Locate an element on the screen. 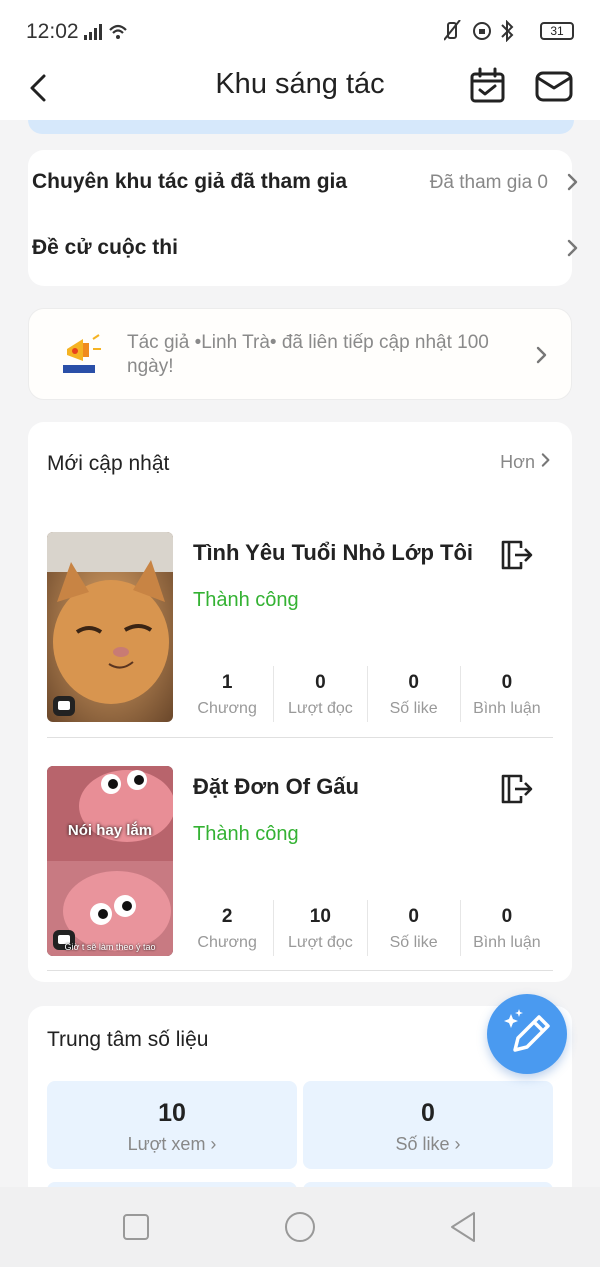 This screenshot has height=1267, width=600. story-stats: 2 Chương 10 Lượt đọc 0 Số like 0 Bình luận is located at coordinates (367, 928).